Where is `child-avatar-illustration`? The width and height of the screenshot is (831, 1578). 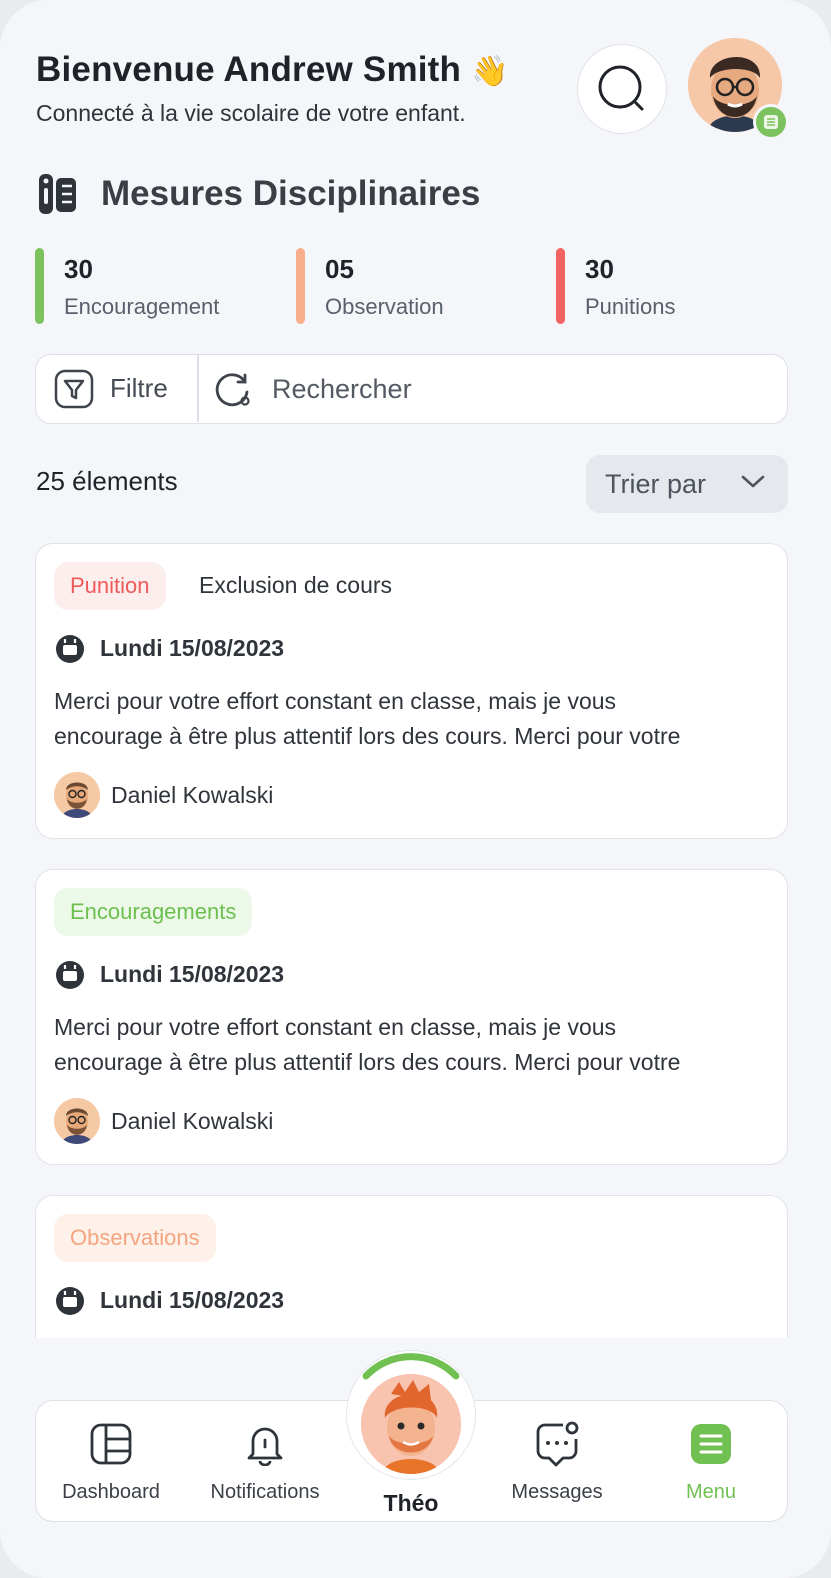
child-avatar-illustration is located at coordinates (411, 1424).